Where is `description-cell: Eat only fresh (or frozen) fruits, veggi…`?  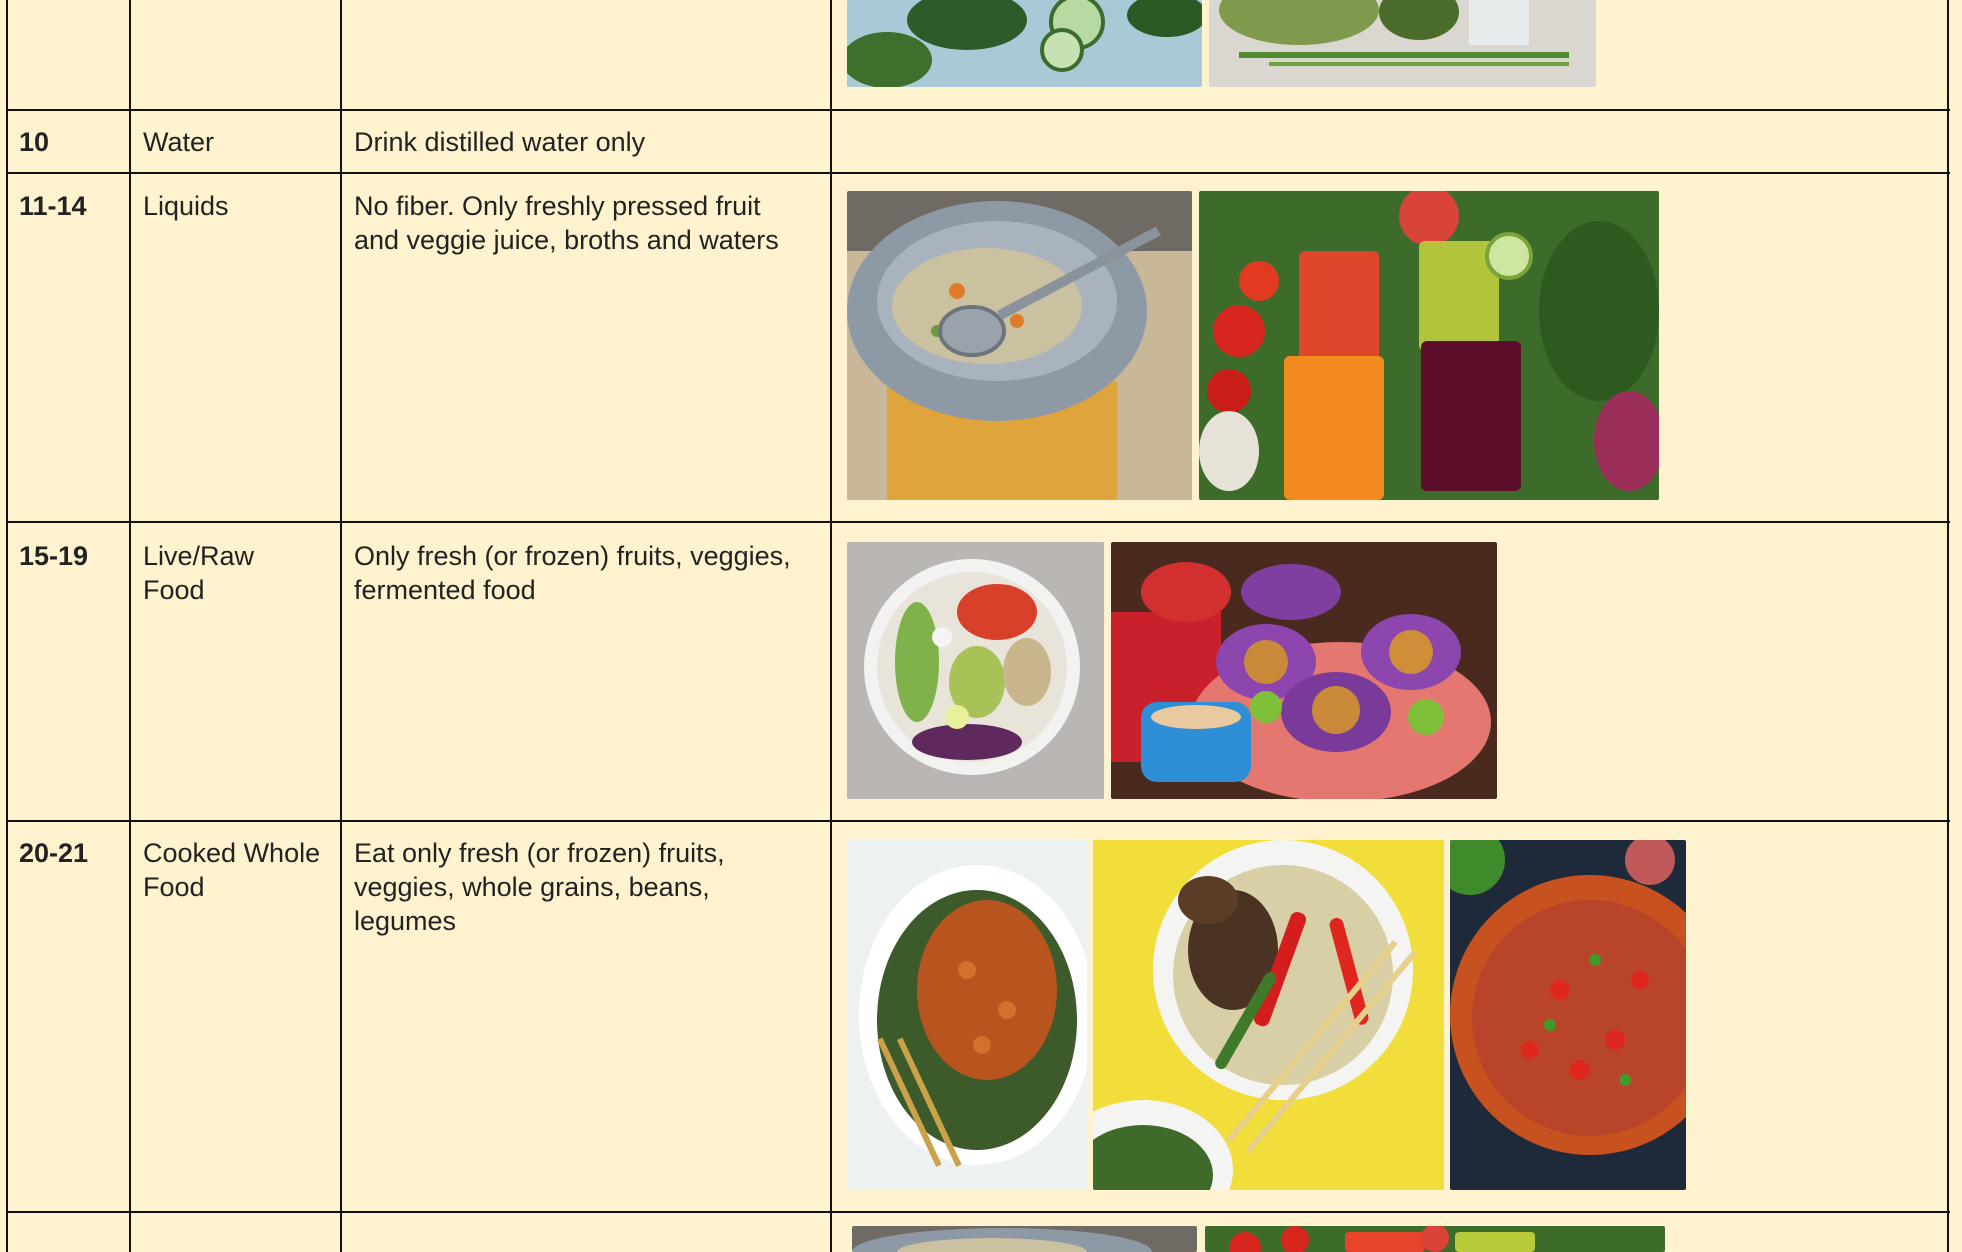 description-cell: Eat only fresh (or frozen) fruits, veggi… is located at coordinates (539, 887).